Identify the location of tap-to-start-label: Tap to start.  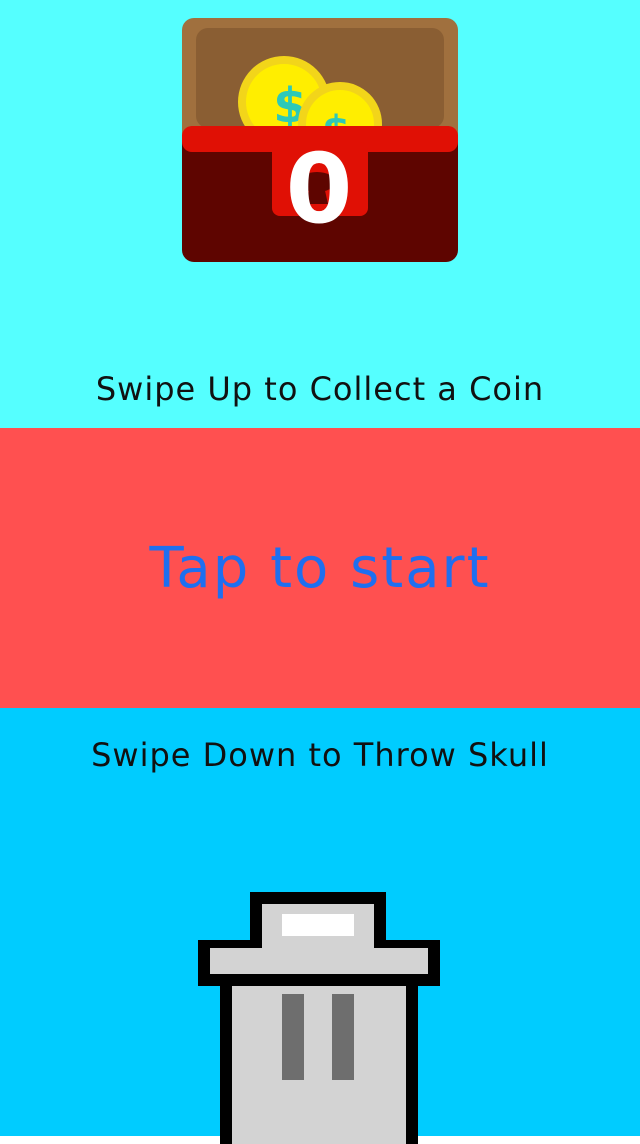
(319, 568).